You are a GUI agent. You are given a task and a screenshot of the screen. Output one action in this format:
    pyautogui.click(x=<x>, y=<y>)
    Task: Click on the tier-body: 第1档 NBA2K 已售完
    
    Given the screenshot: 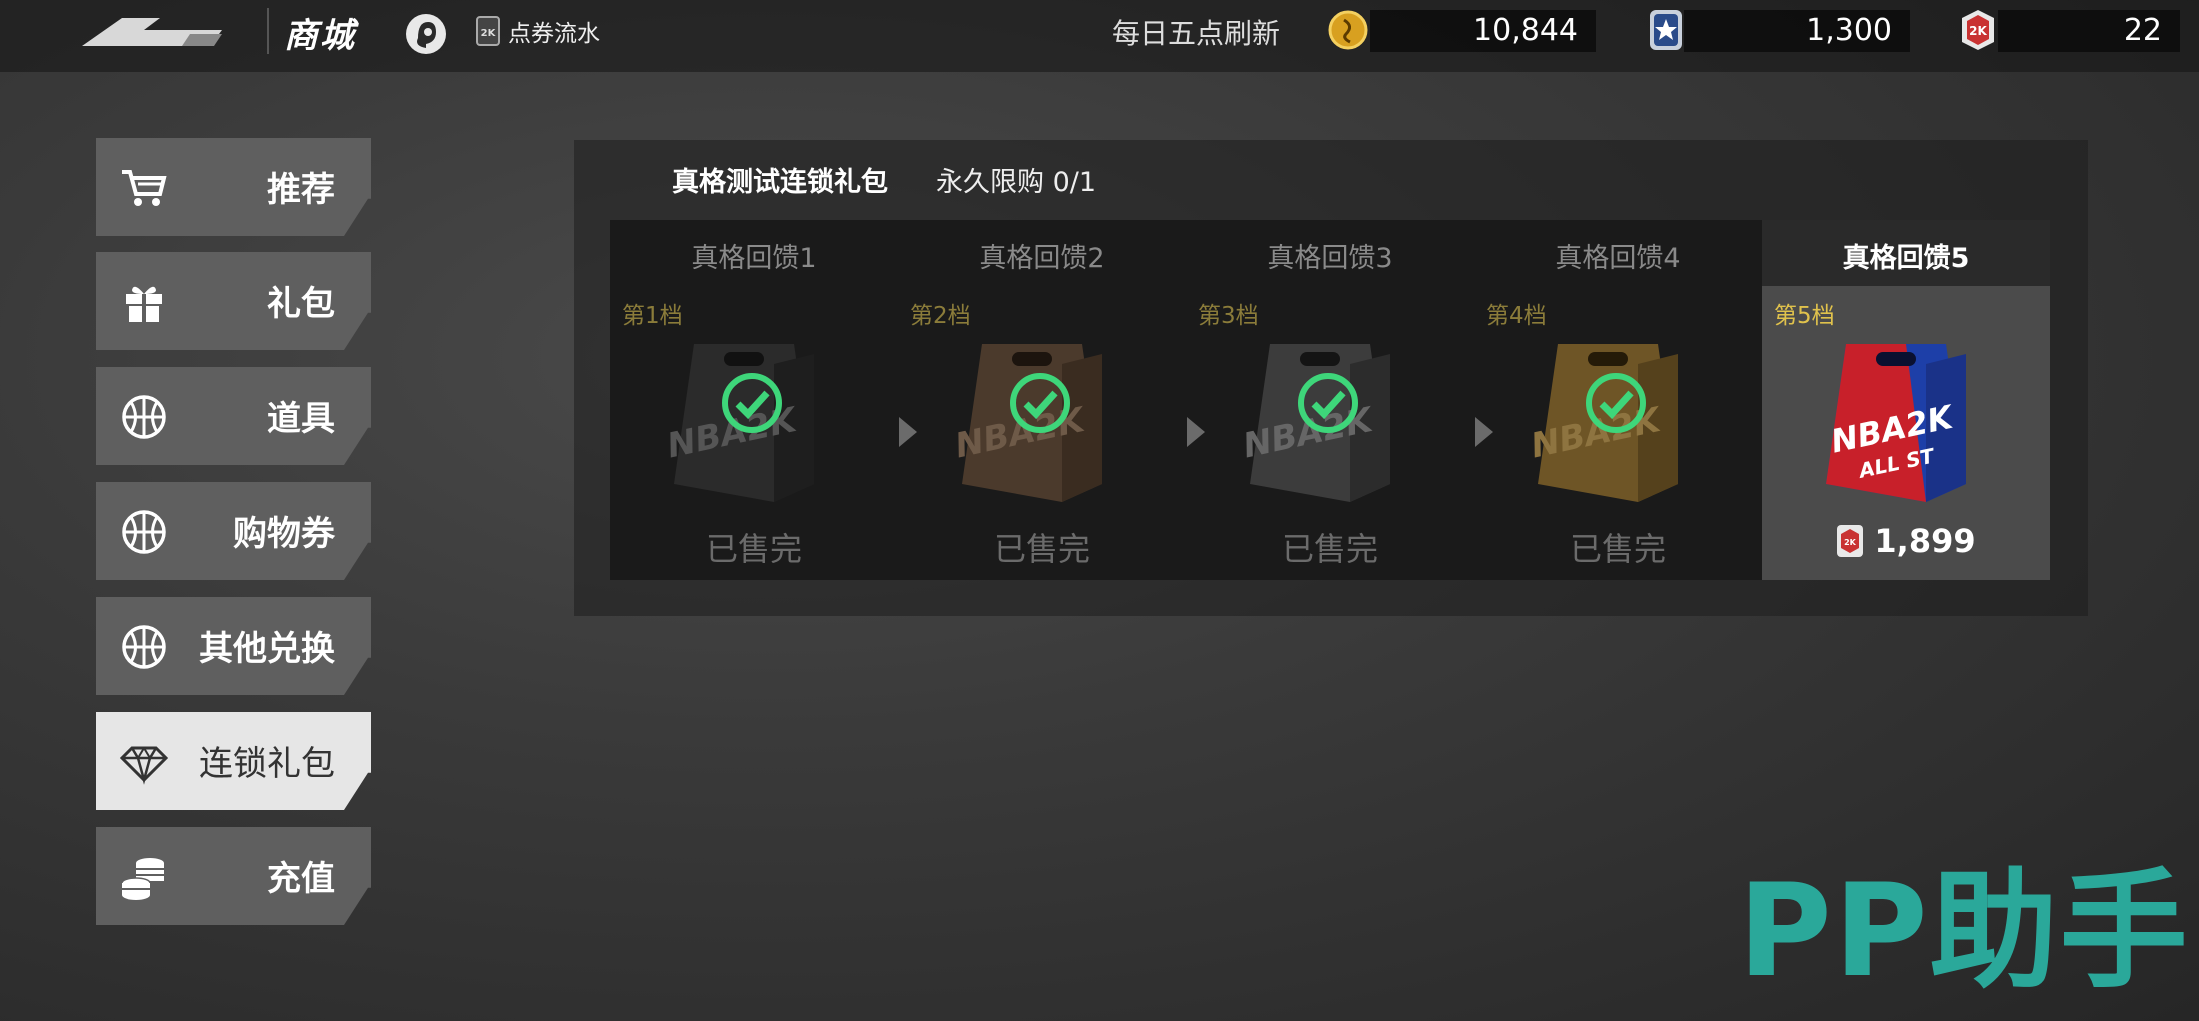 What is the action you would take?
    pyautogui.click(x=754, y=433)
    